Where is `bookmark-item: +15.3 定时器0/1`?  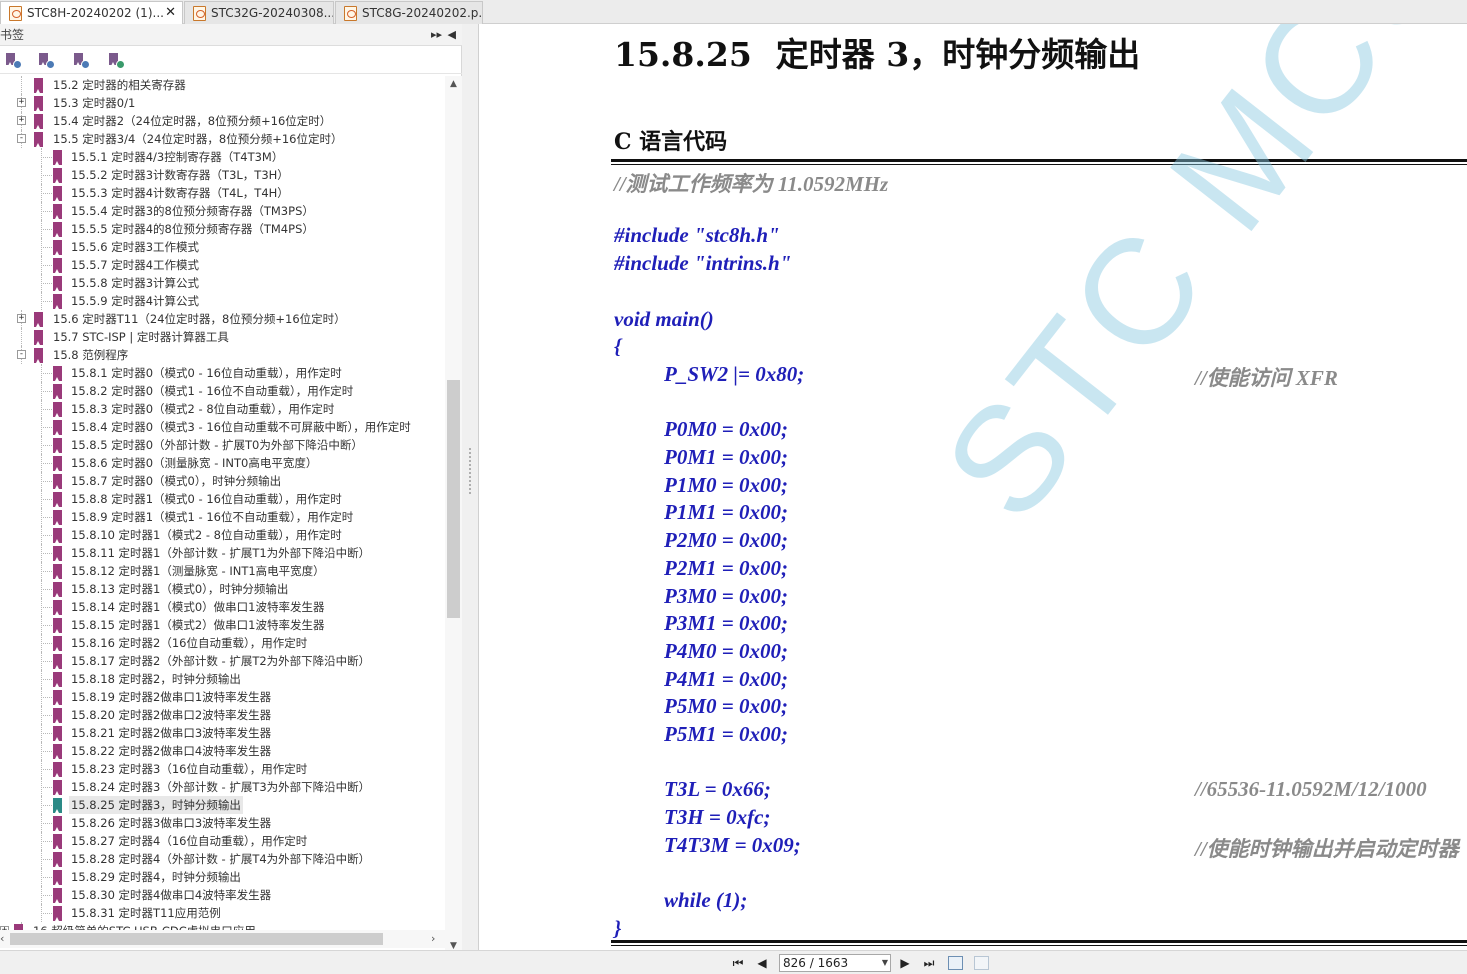 bookmark-item: +15.3 定时器0/1 is located at coordinates (222, 103).